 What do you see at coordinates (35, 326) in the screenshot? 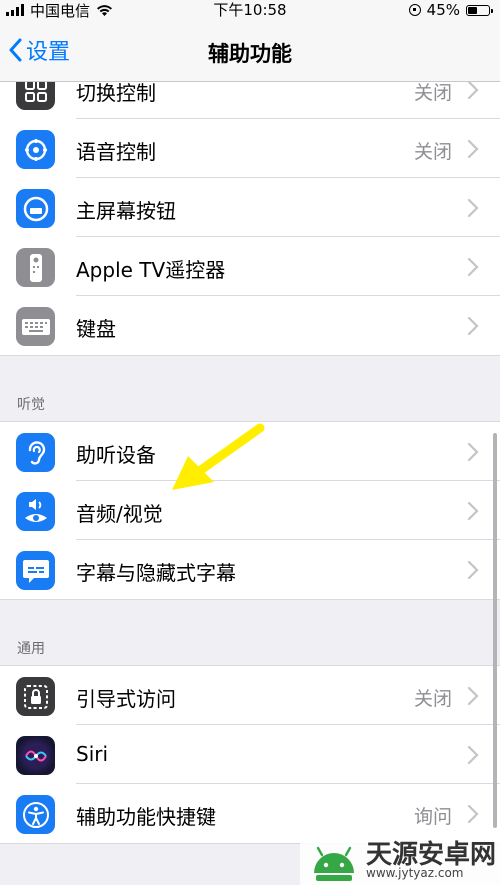
I see `keyboard-icon` at bounding box center [35, 326].